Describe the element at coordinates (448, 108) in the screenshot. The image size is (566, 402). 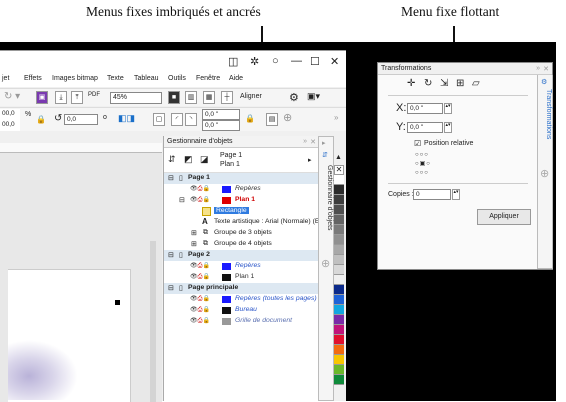
I see `x-spinner: ▴▾` at that location.